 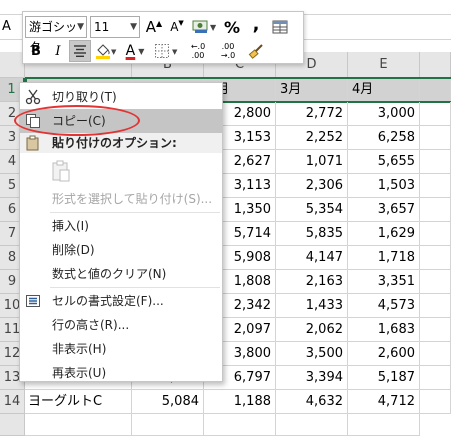 What do you see at coordinates (133, 27) in the screenshot?
I see `chevron-down-icon: ▼` at bounding box center [133, 27].